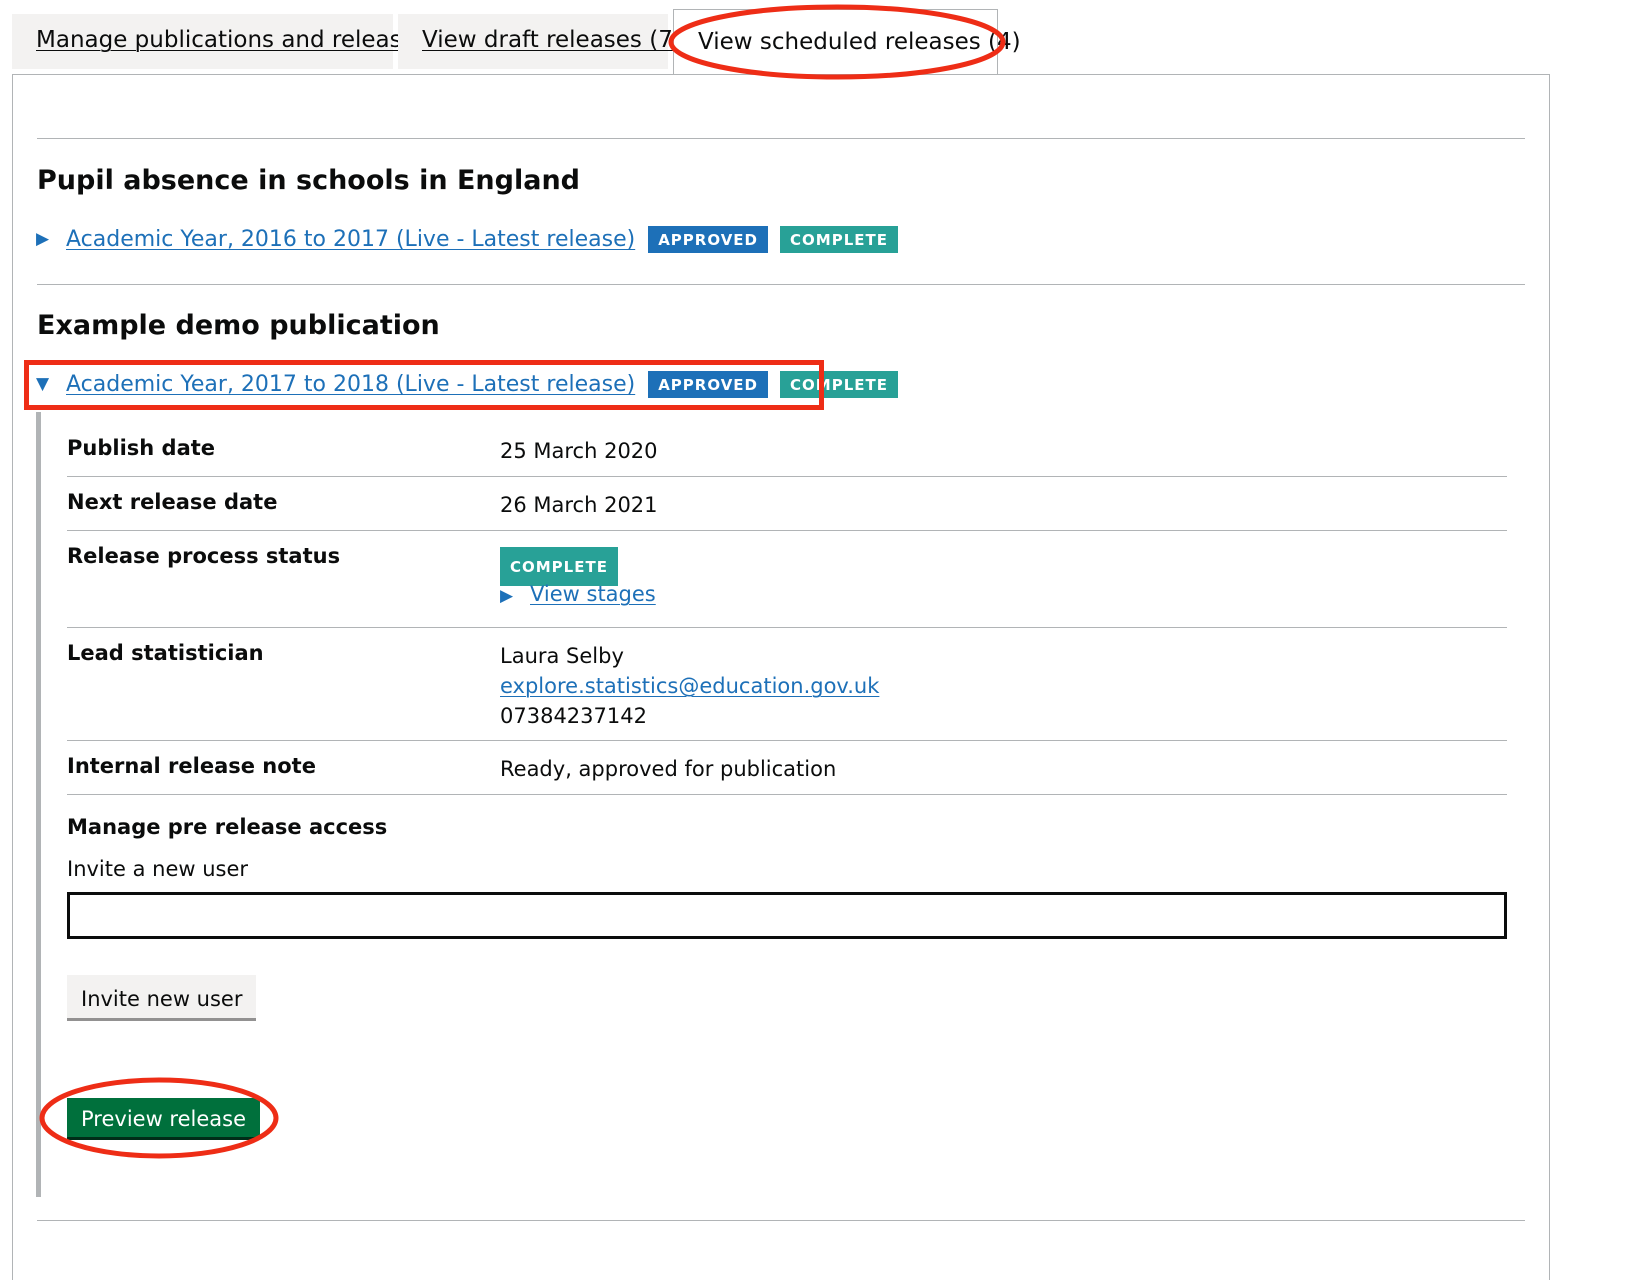 This screenshot has width=1630, height=1280. I want to click on statistician-name: Laura Selby, so click(562, 656).